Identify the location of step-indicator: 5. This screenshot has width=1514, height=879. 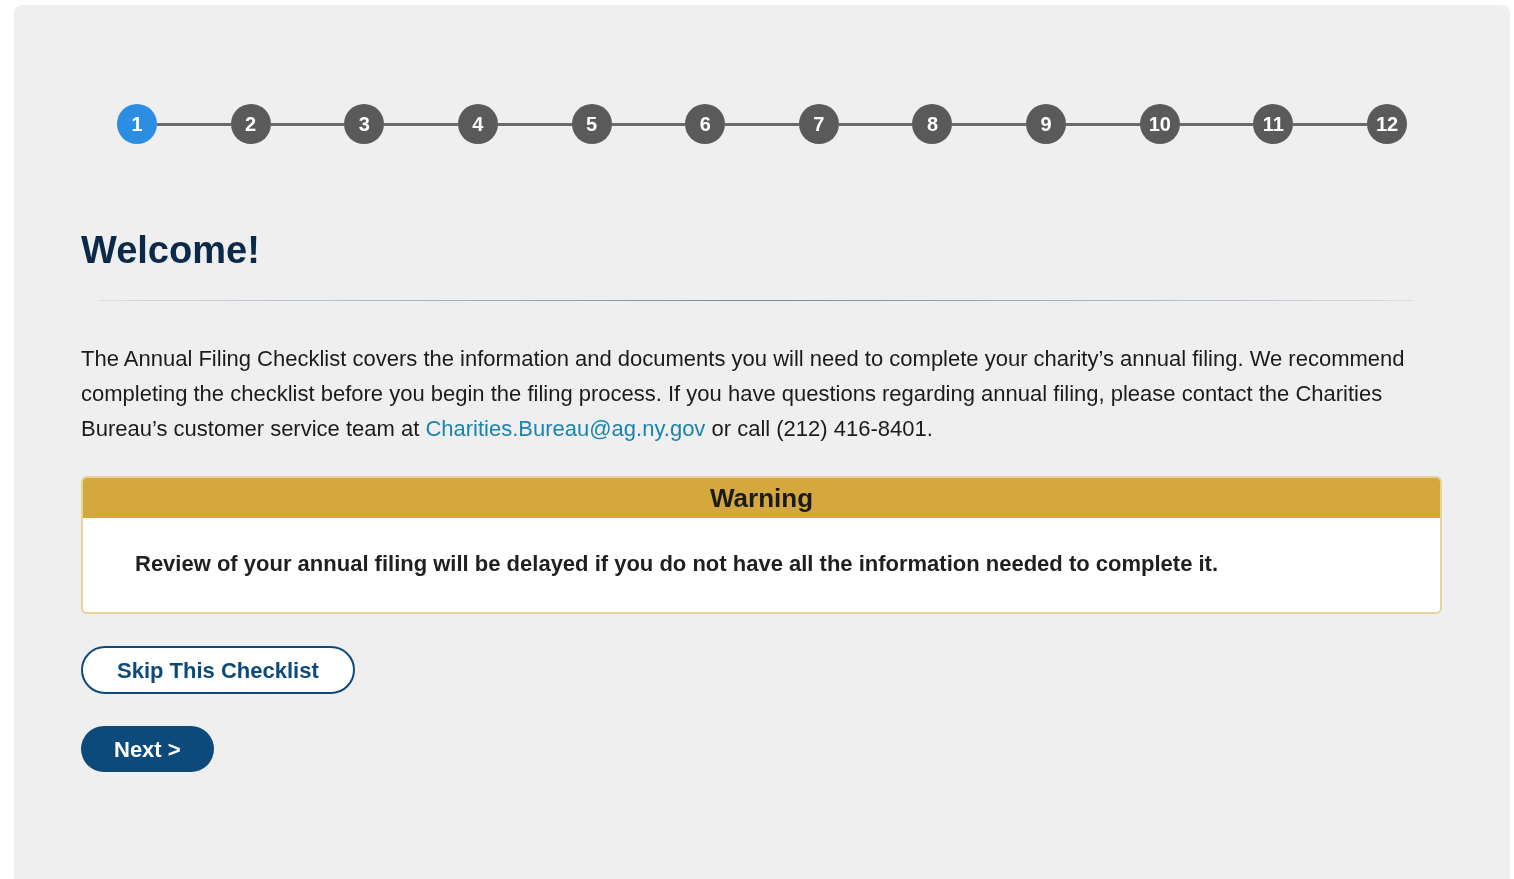
(591, 124).